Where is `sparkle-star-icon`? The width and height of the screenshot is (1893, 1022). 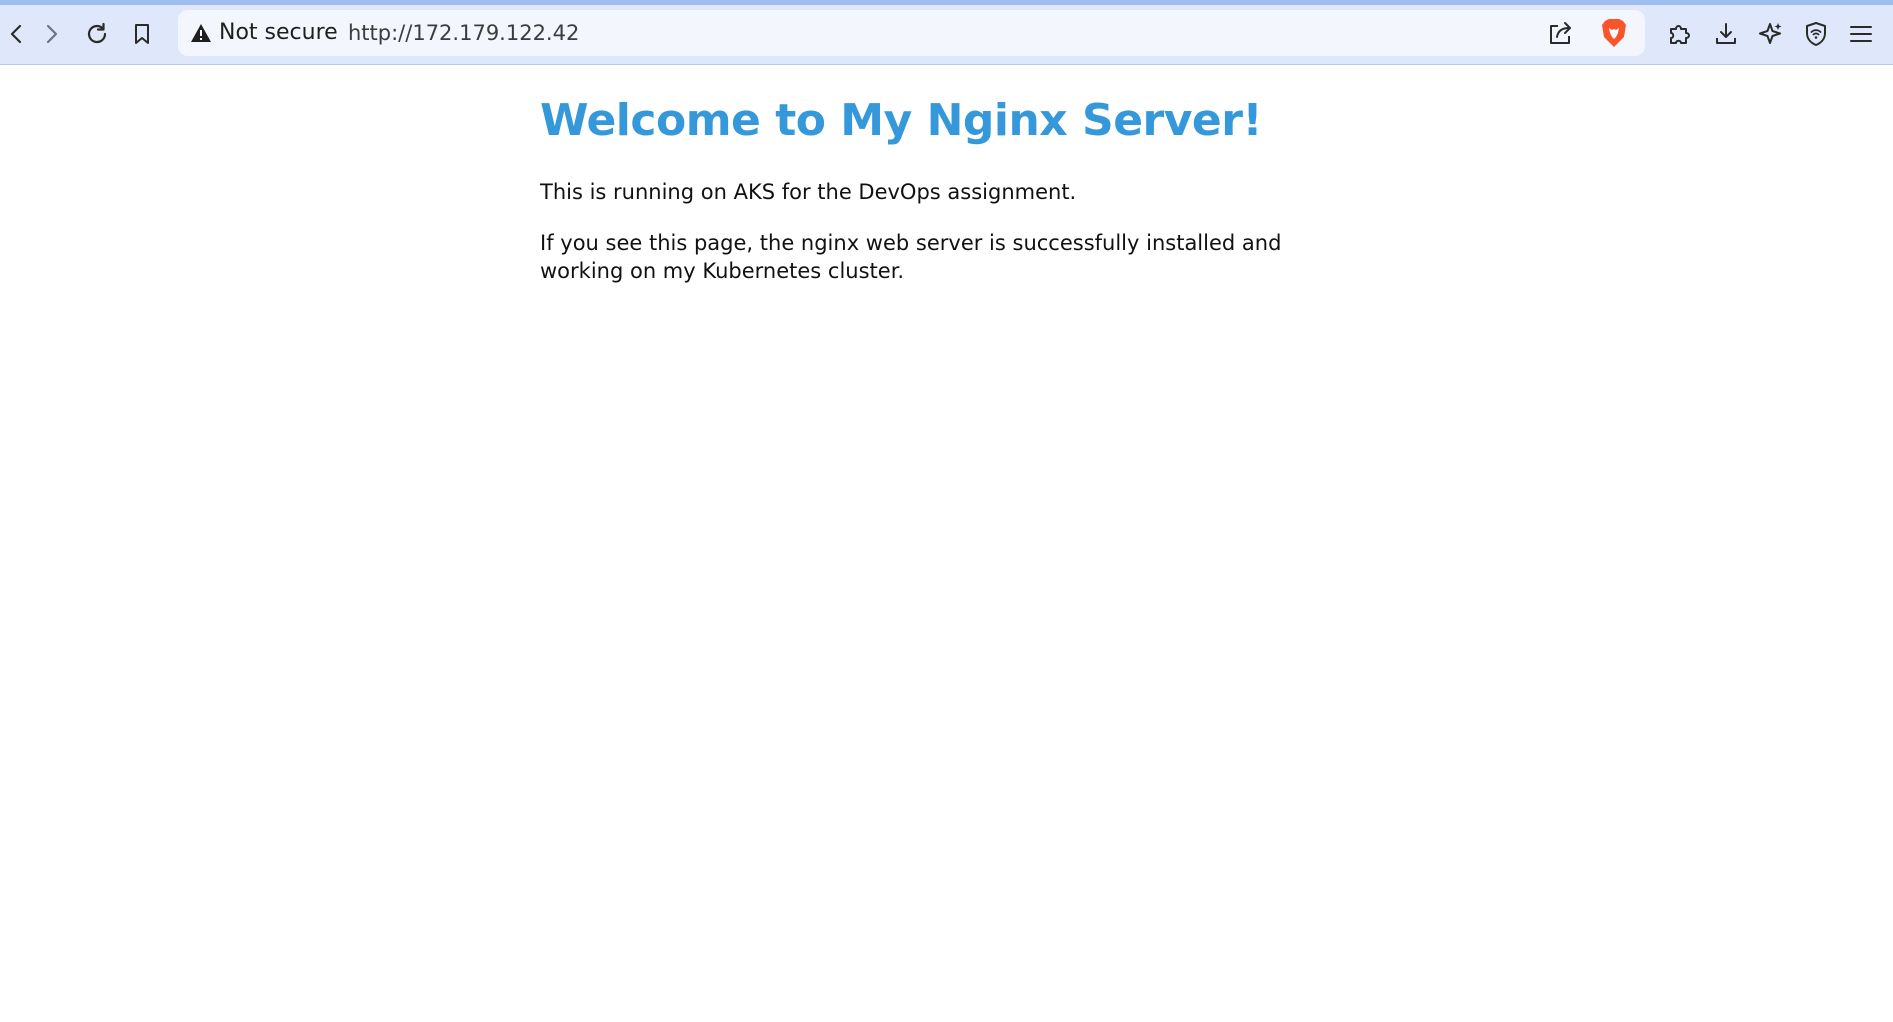 sparkle-star-icon is located at coordinates (1770, 33).